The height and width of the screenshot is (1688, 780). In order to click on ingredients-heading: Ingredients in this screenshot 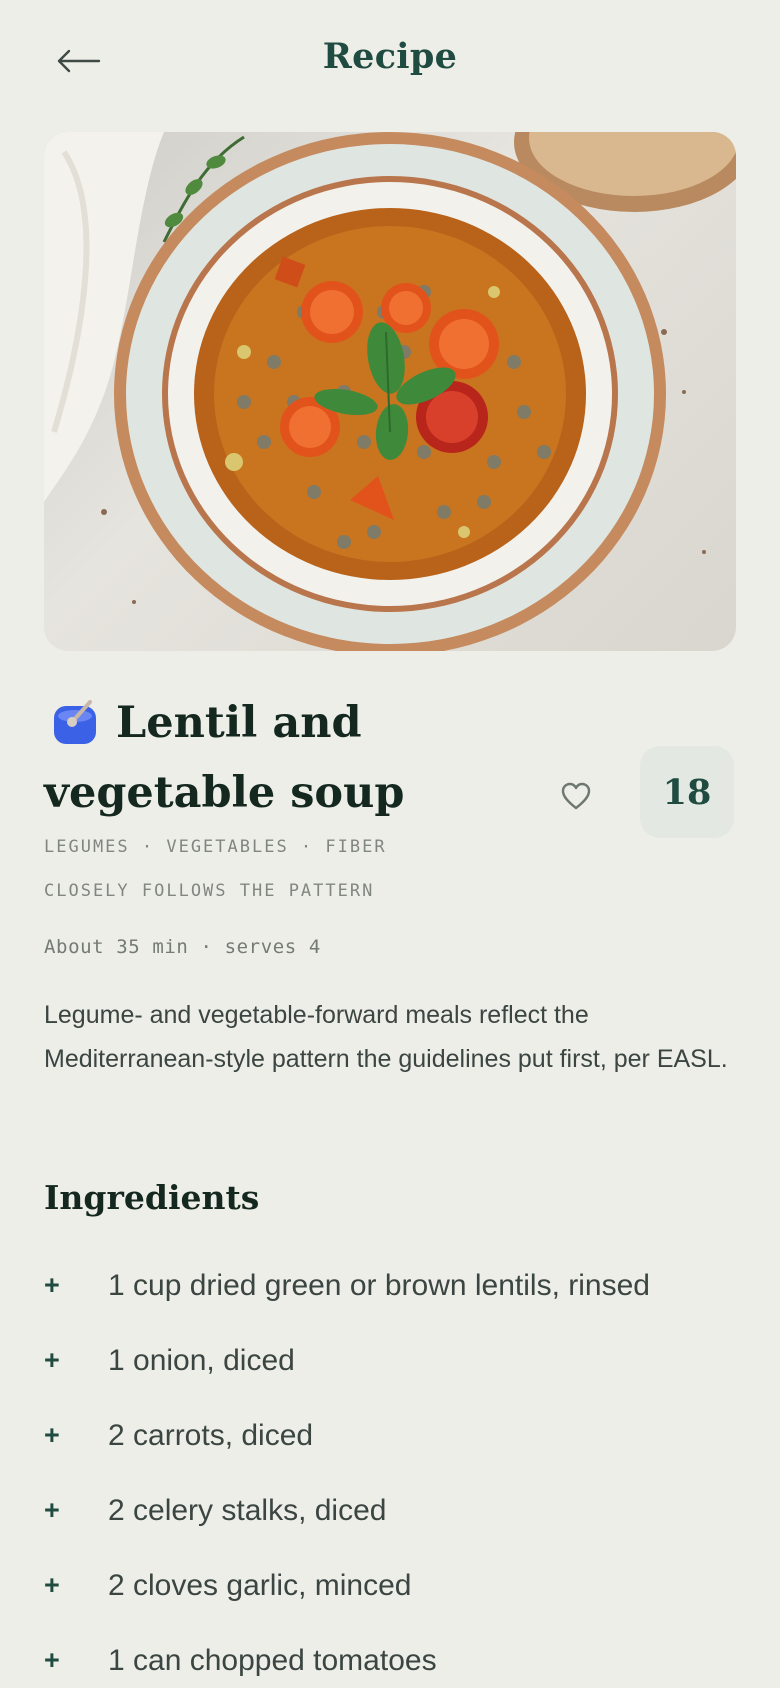, I will do `click(152, 1197)`.